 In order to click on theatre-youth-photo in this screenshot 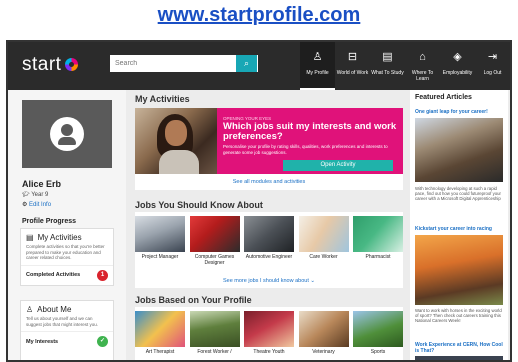, I will do `click(269, 329)`.